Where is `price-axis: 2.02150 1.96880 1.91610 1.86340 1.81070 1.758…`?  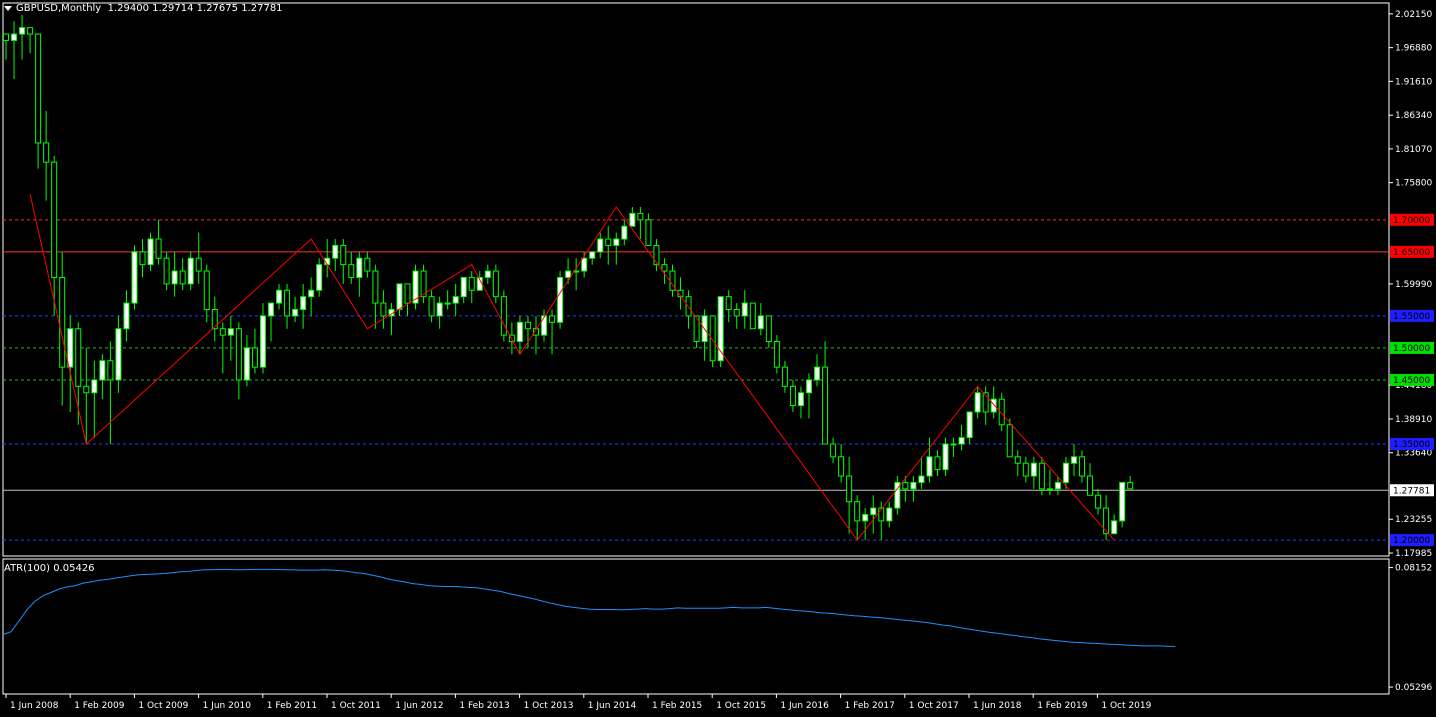
price-axis: 2.02150 1.96880 1.91610 1.86340 1.81070 1.758… is located at coordinates (1410, 284).